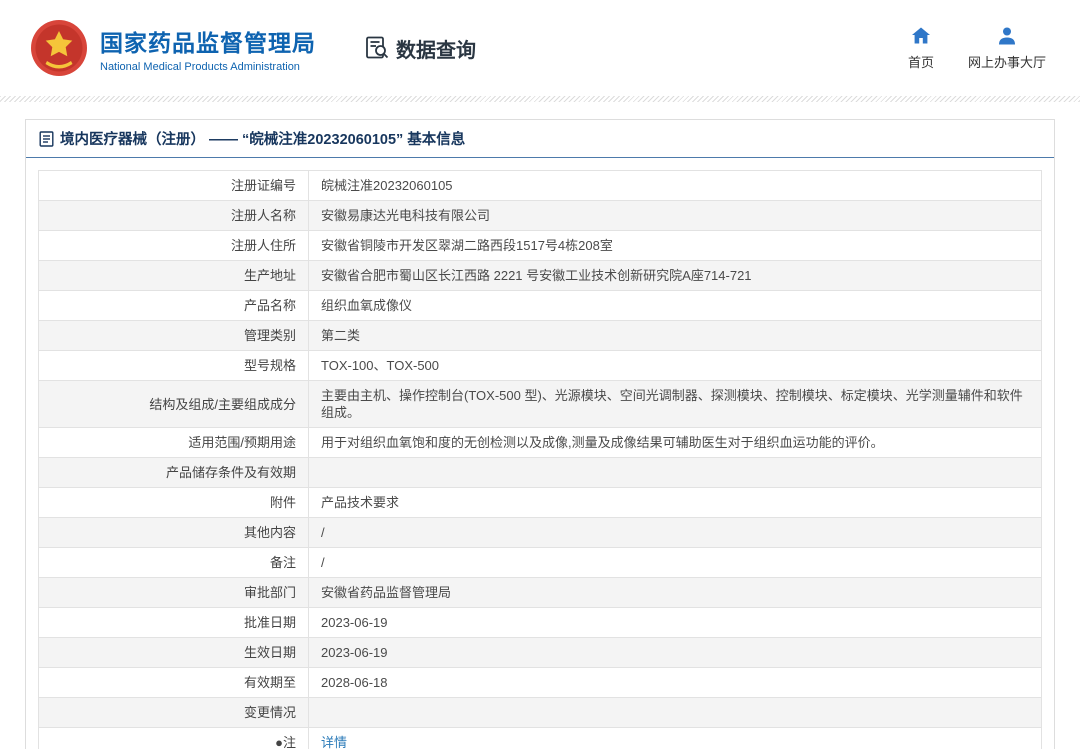  What do you see at coordinates (173, 275) in the screenshot?
I see `row-label: 生产地址` at bounding box center [173, 275].